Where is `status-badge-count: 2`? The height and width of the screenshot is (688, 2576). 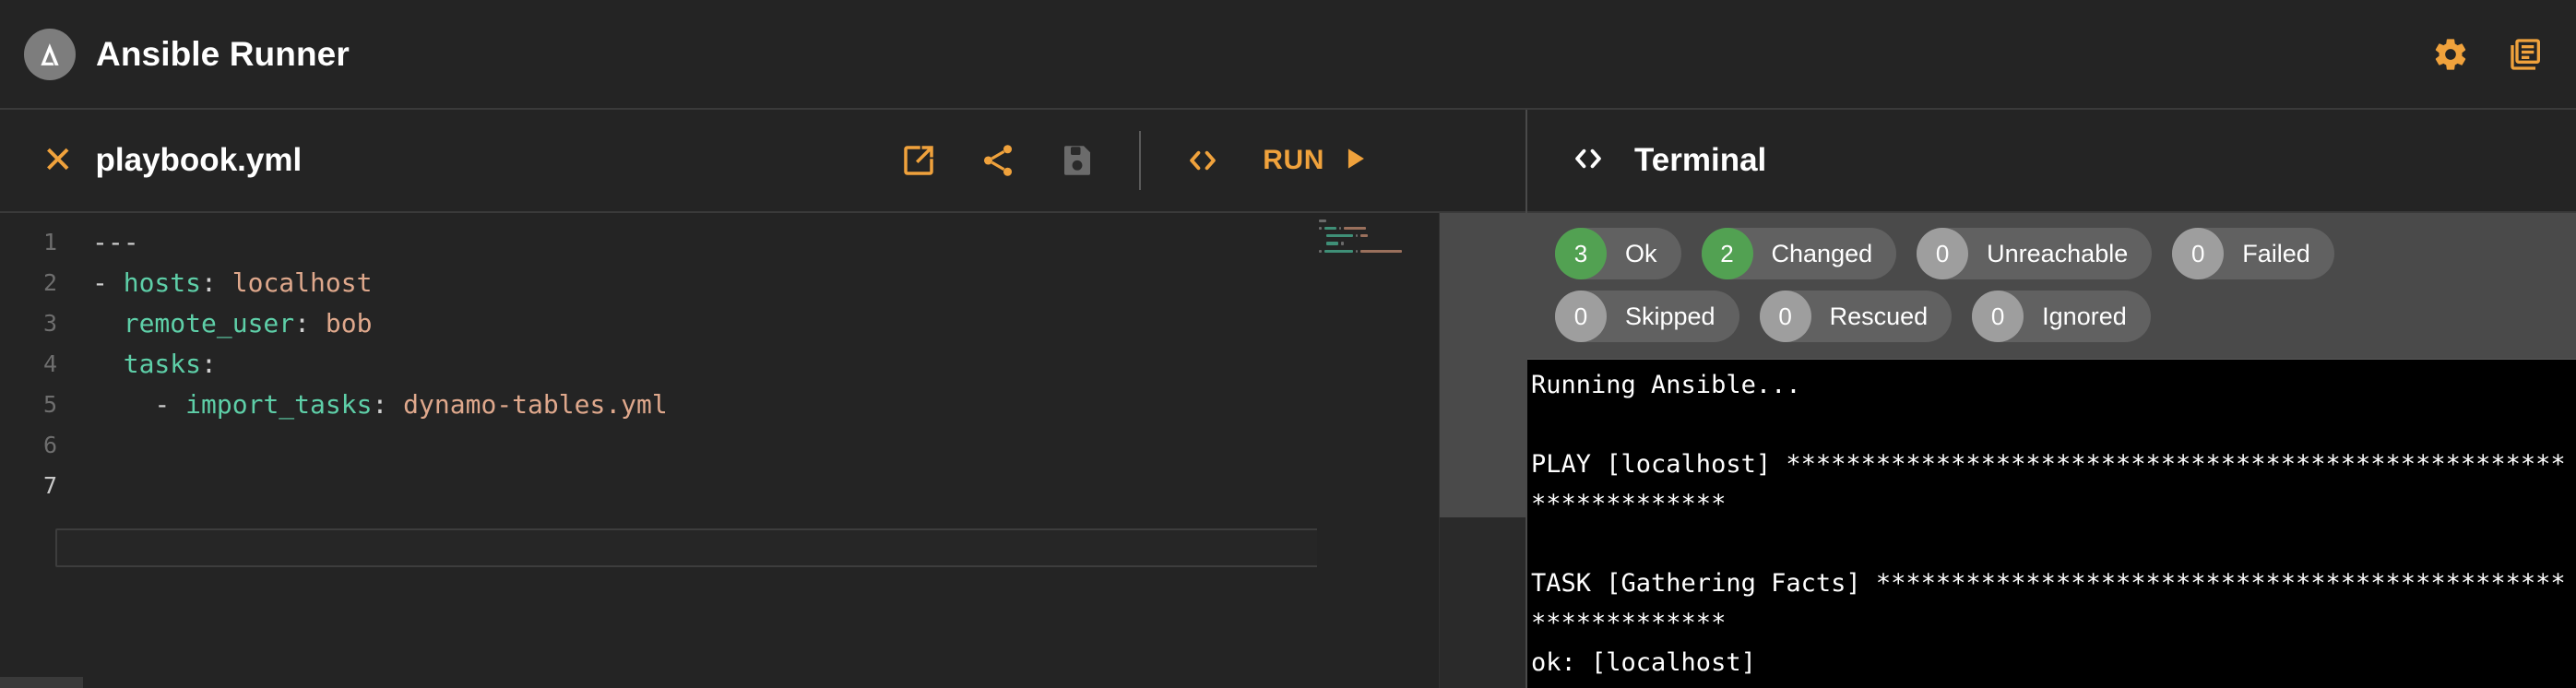
status-badge-count: 2 is located at coordinates (1727, 253).